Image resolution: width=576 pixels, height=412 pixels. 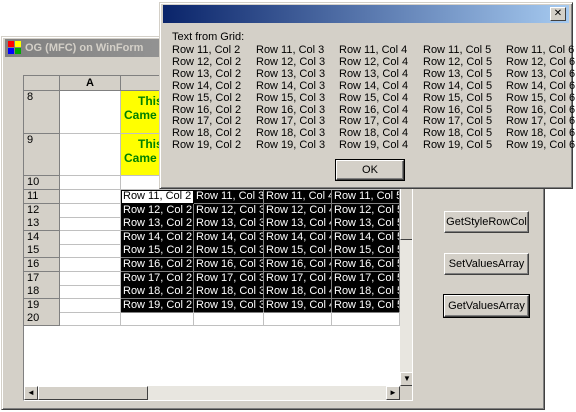 I want to click on dialog-titlebar: ✕, so click(x=366, y=14).